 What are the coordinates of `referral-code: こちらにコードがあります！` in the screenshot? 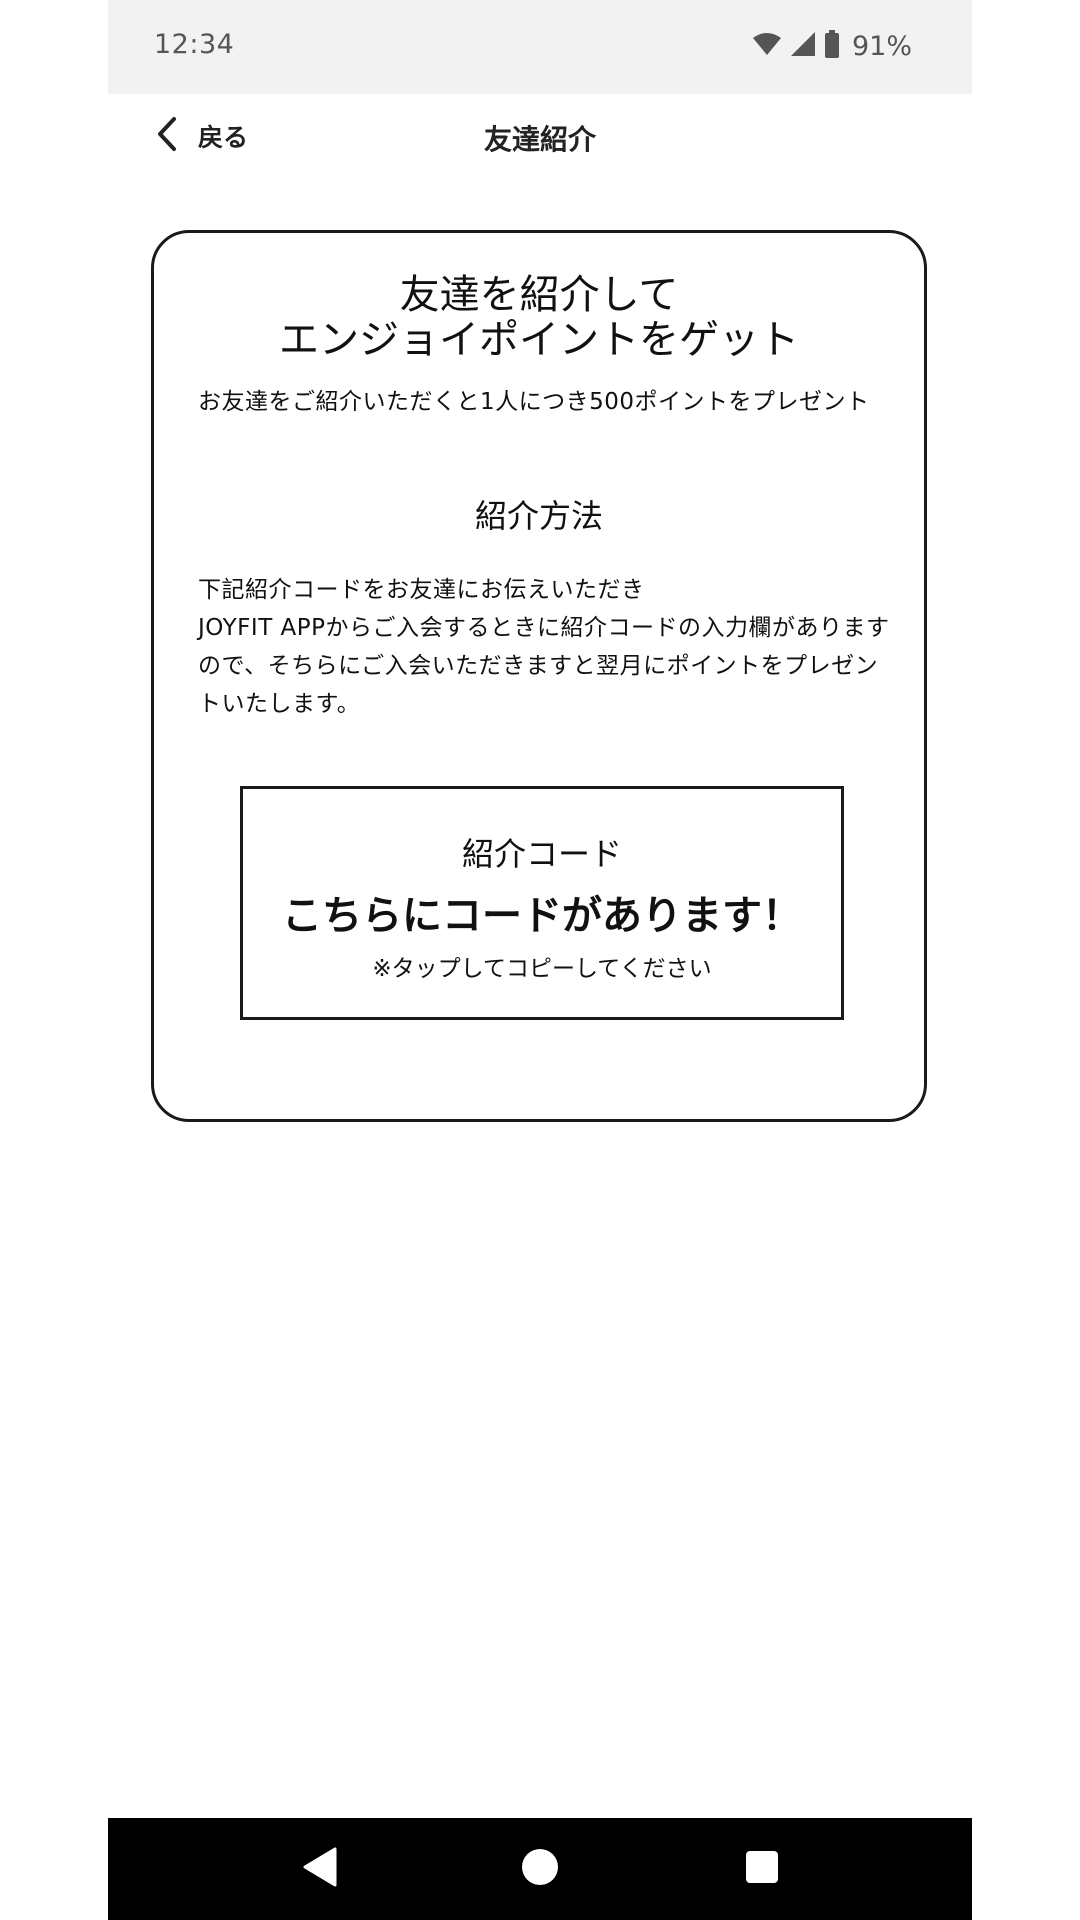 It's located at (542, 916).